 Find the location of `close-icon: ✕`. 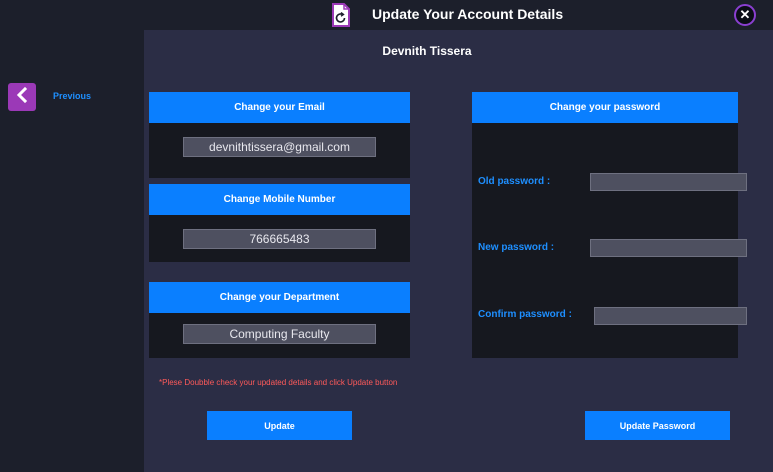

close-icon: ✕ is located at coordinates (745, 14).